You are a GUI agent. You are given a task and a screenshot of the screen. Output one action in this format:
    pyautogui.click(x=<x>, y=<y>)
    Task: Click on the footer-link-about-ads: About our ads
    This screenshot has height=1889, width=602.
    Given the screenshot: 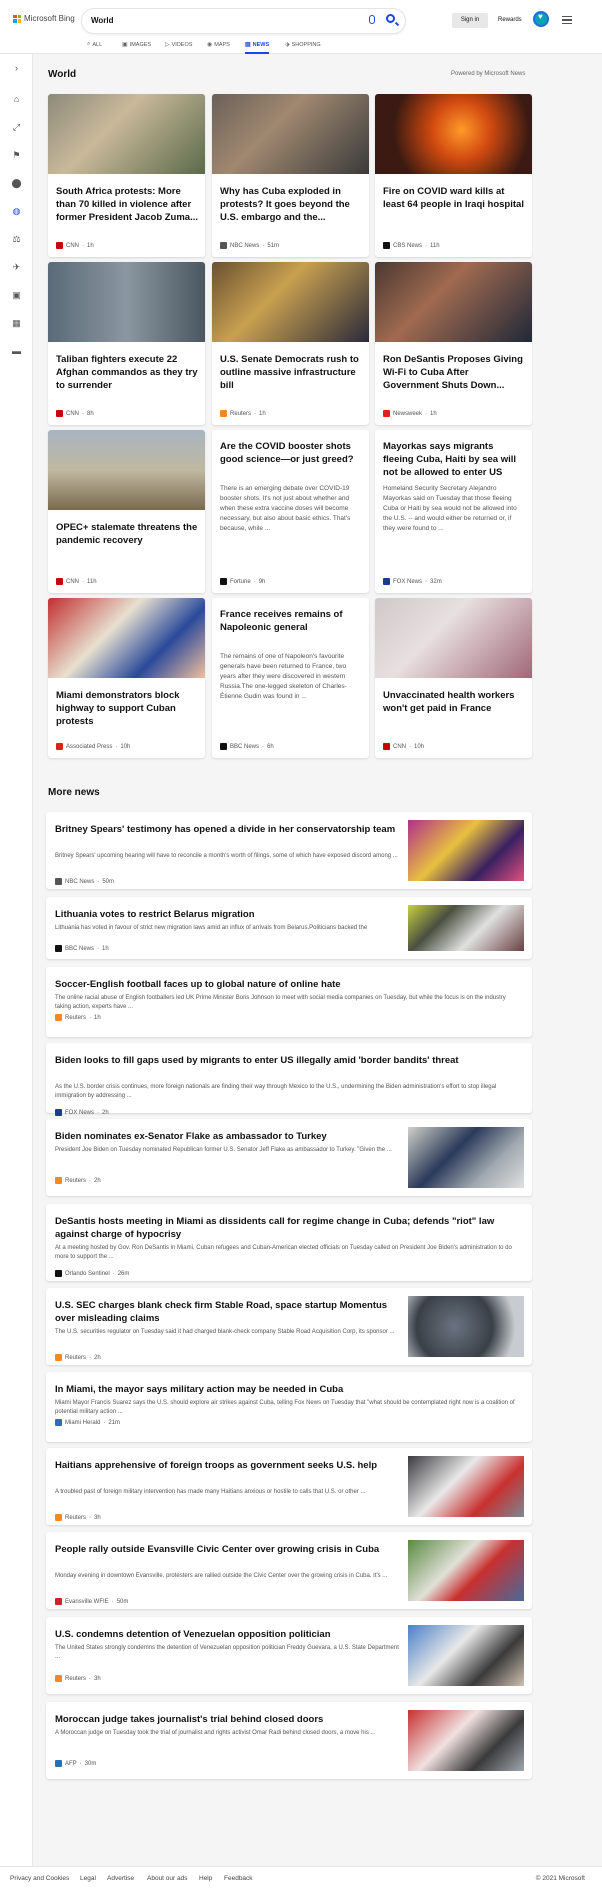 What is the action you would take?
    pyautogui.click(x=167, y=1878)
    